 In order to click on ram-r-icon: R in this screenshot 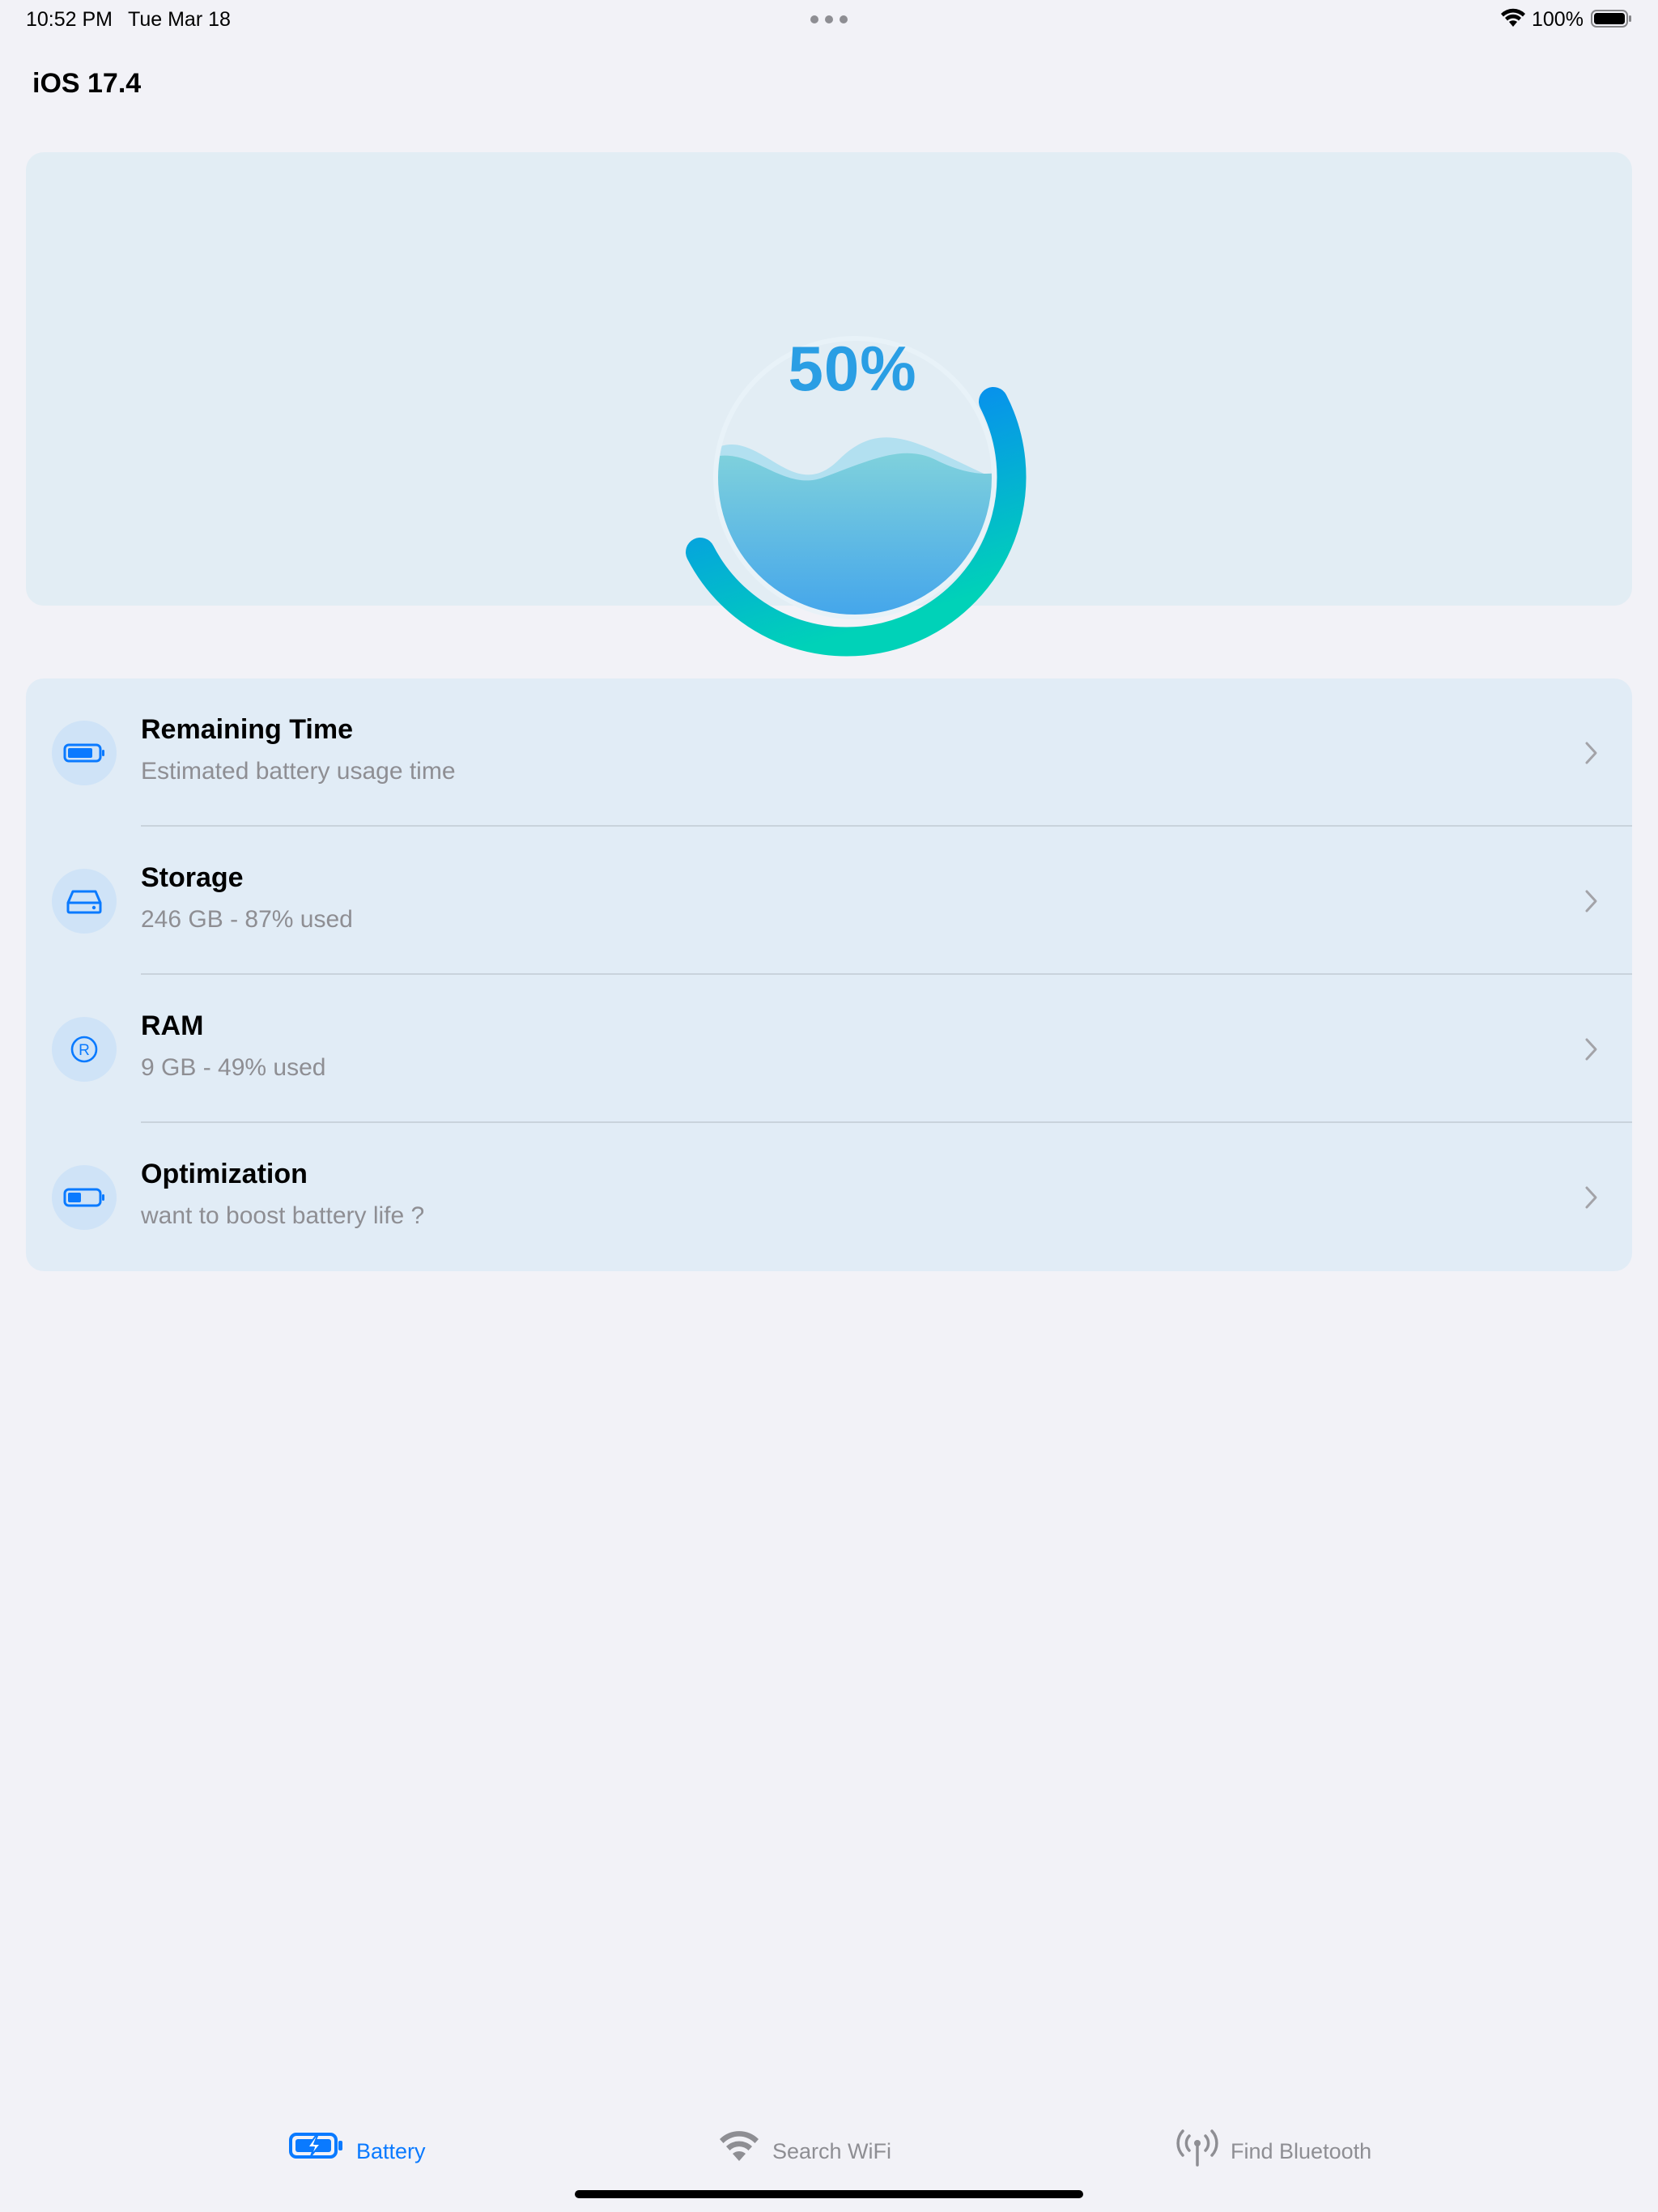, I will do `click(84, 1049)`.